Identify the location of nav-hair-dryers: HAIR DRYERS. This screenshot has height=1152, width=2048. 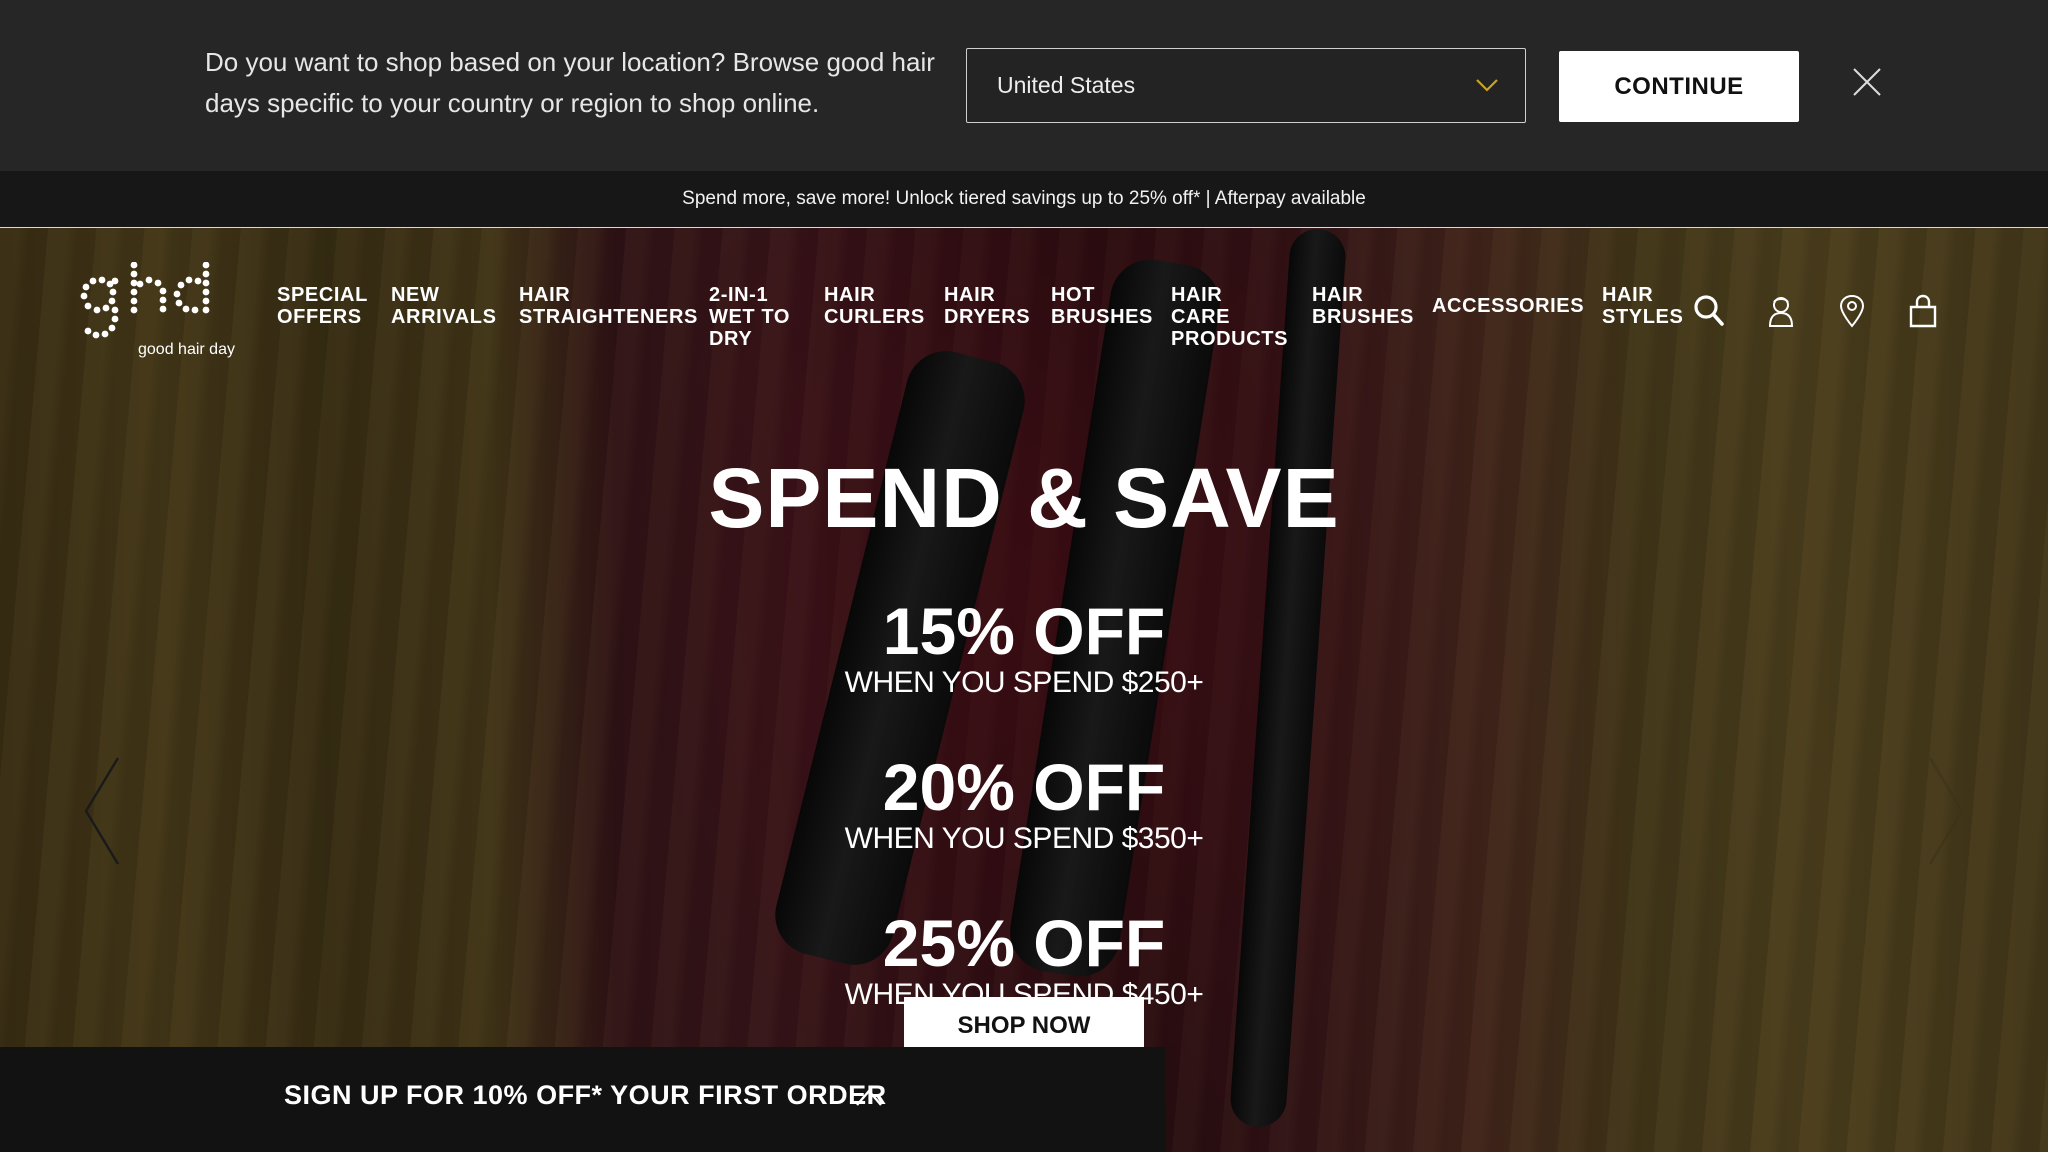
(987, 306).